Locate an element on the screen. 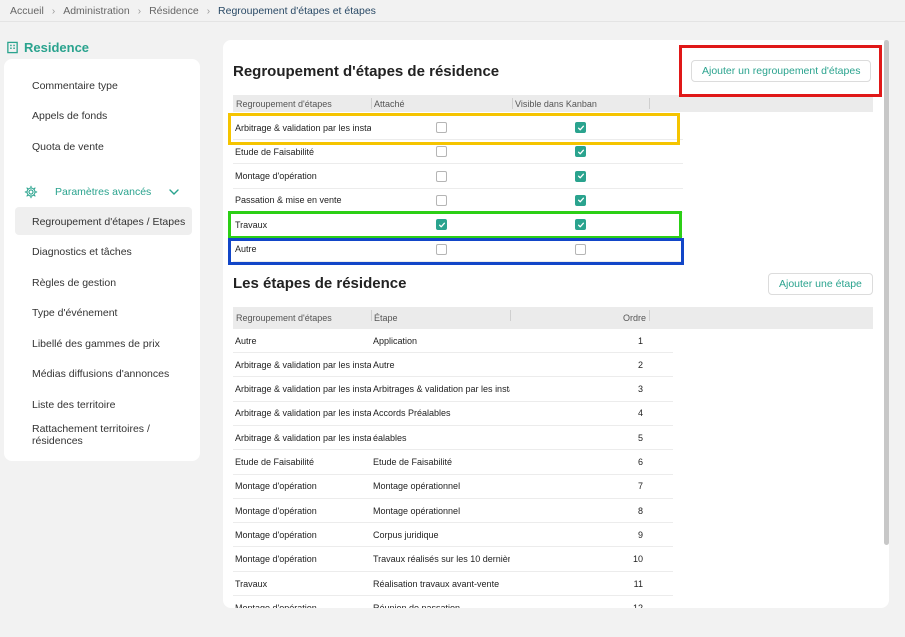 This screenshot has height=637, width=905. sidebar-item-regles-gestion: Règles de gestion is located at coordinates (74, 283).